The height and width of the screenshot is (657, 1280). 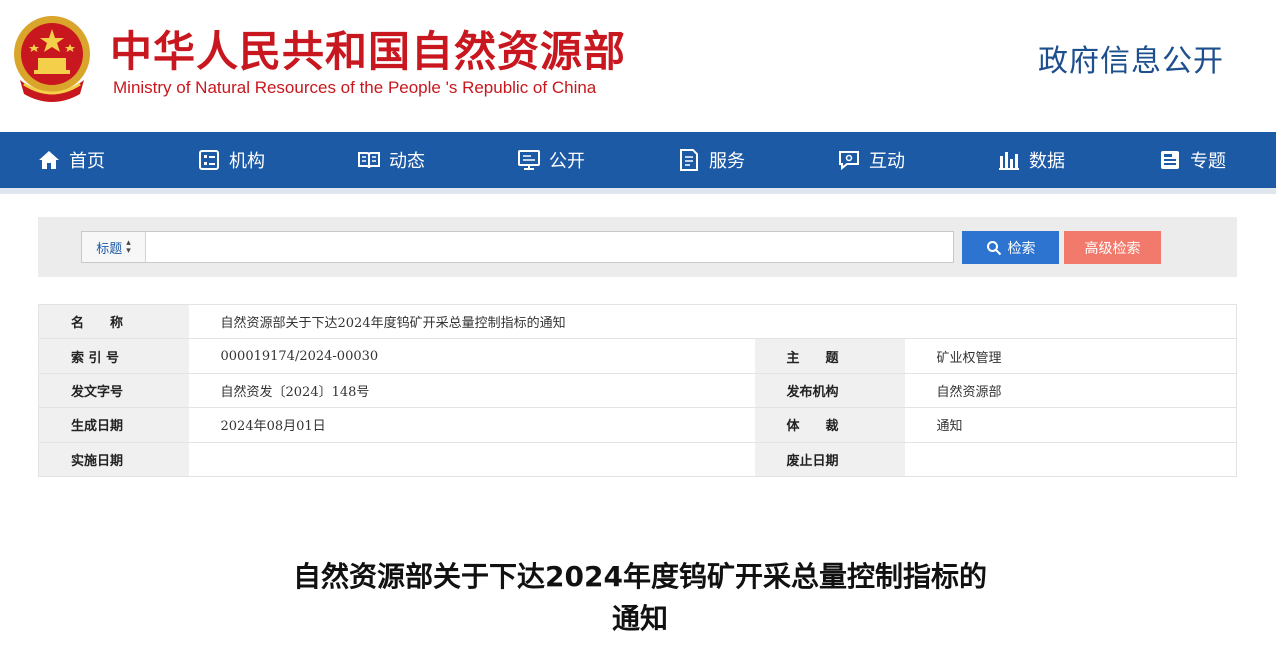 I want to click on search-field-select: 标题 ▴ ▾, so click(x=114, y=247).